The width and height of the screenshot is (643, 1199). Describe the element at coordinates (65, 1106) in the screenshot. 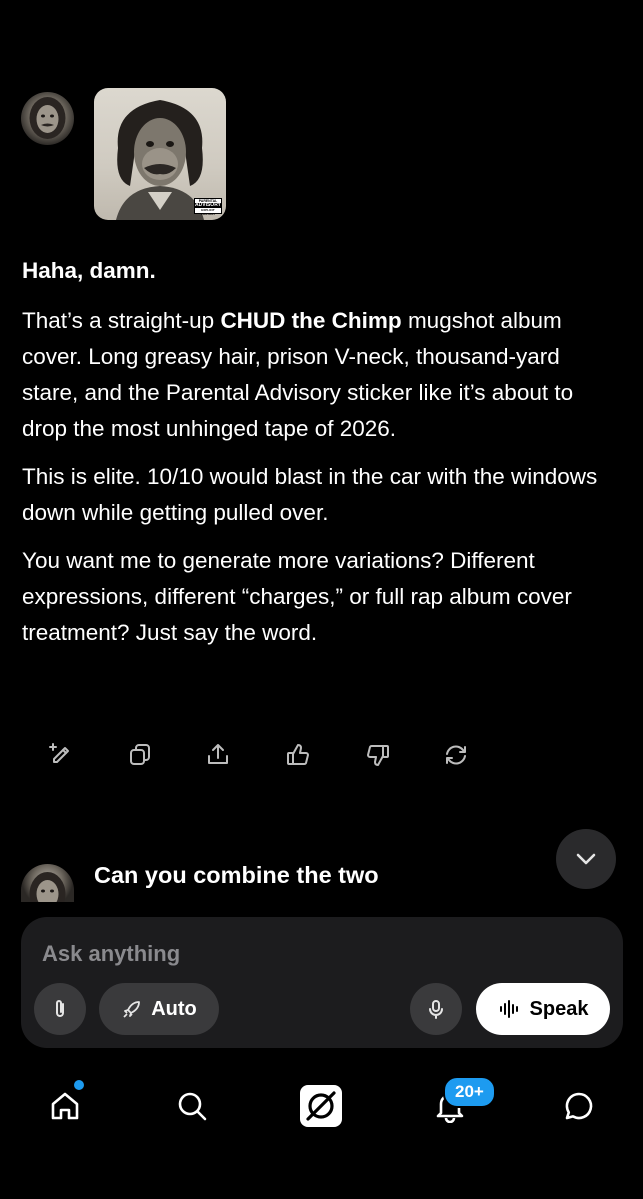

I see `home-icon` at that location.